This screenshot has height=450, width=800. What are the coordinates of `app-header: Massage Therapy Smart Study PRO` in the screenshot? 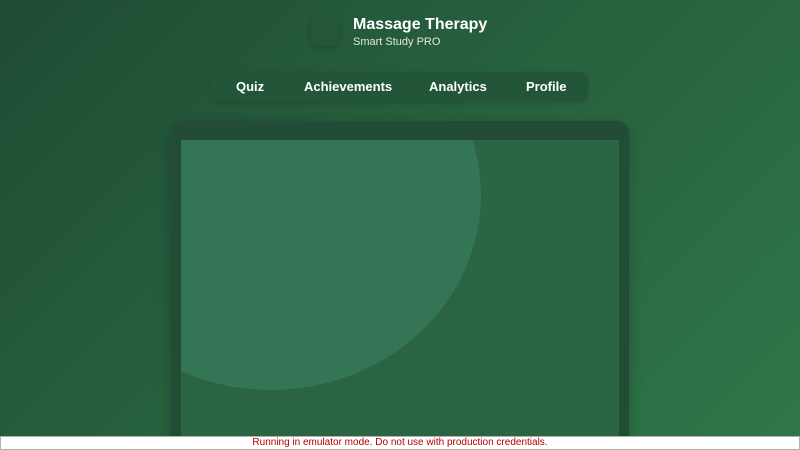 It's located at (398, 32).